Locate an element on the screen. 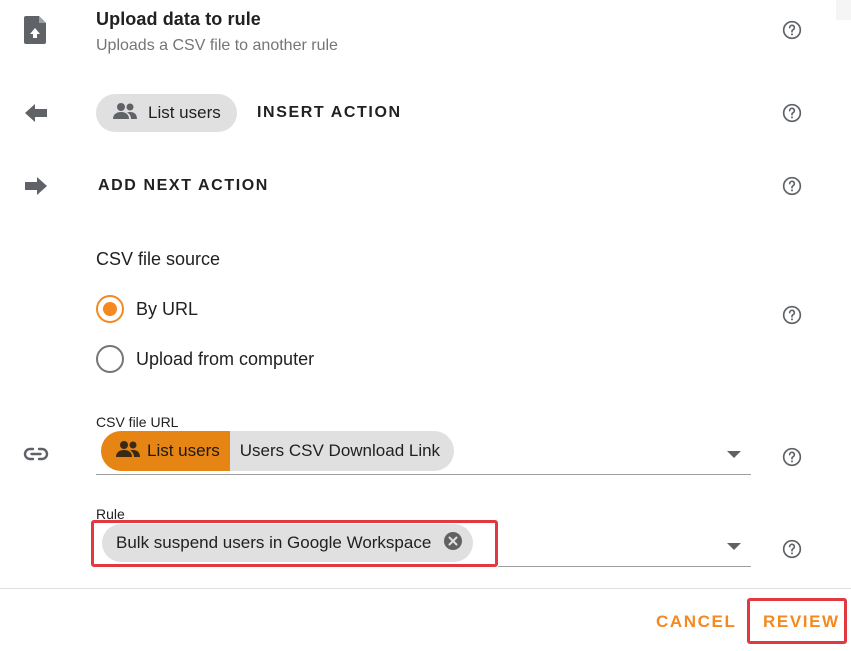  radio-by-url: By URL is located at coordinates (147, 309).